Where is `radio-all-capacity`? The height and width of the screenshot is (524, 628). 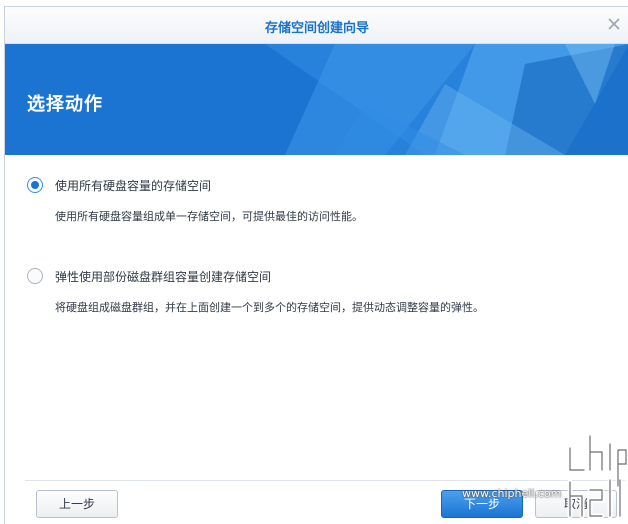 radio-all-capacity is located at coordinates (35, 185).